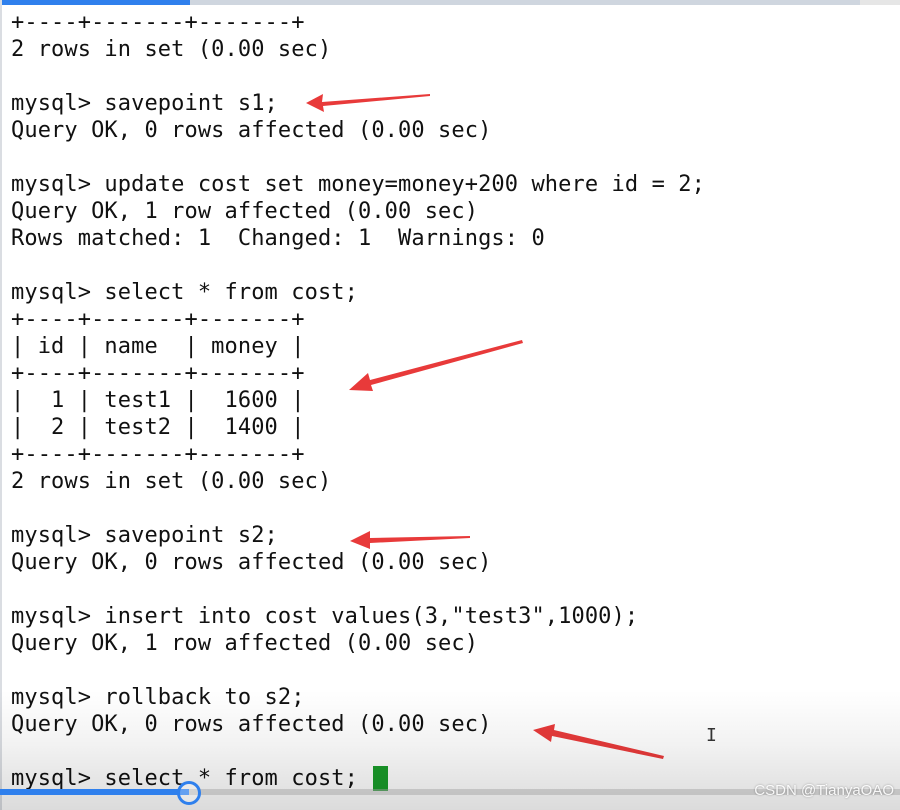  What do you see at coordinates (144, 103) in the screenshot?
I see `terminal-line-command: mysql> savepoint s1;` at bounding box center [144, 103].